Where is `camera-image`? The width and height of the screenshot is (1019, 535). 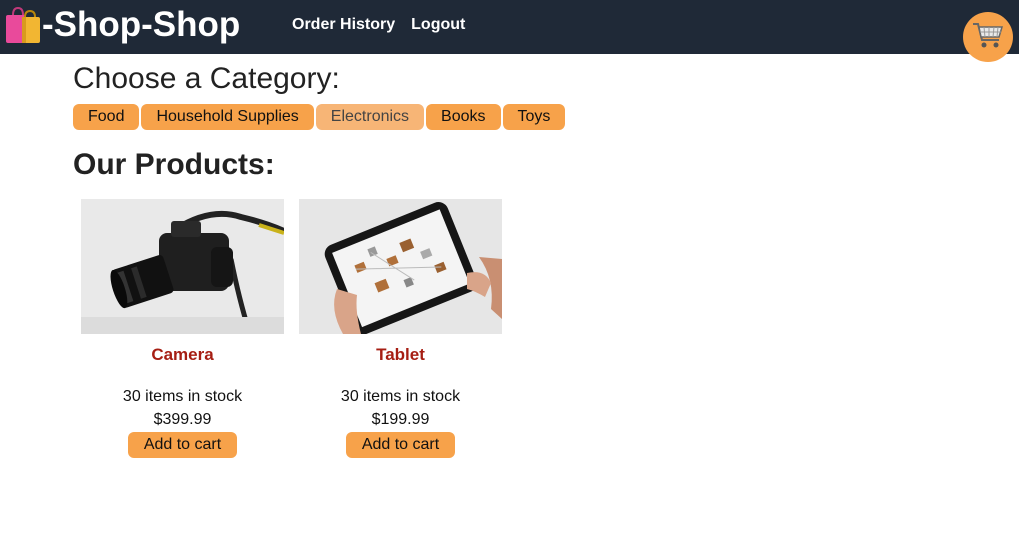 camera-image is located at coordinates (183, 266).